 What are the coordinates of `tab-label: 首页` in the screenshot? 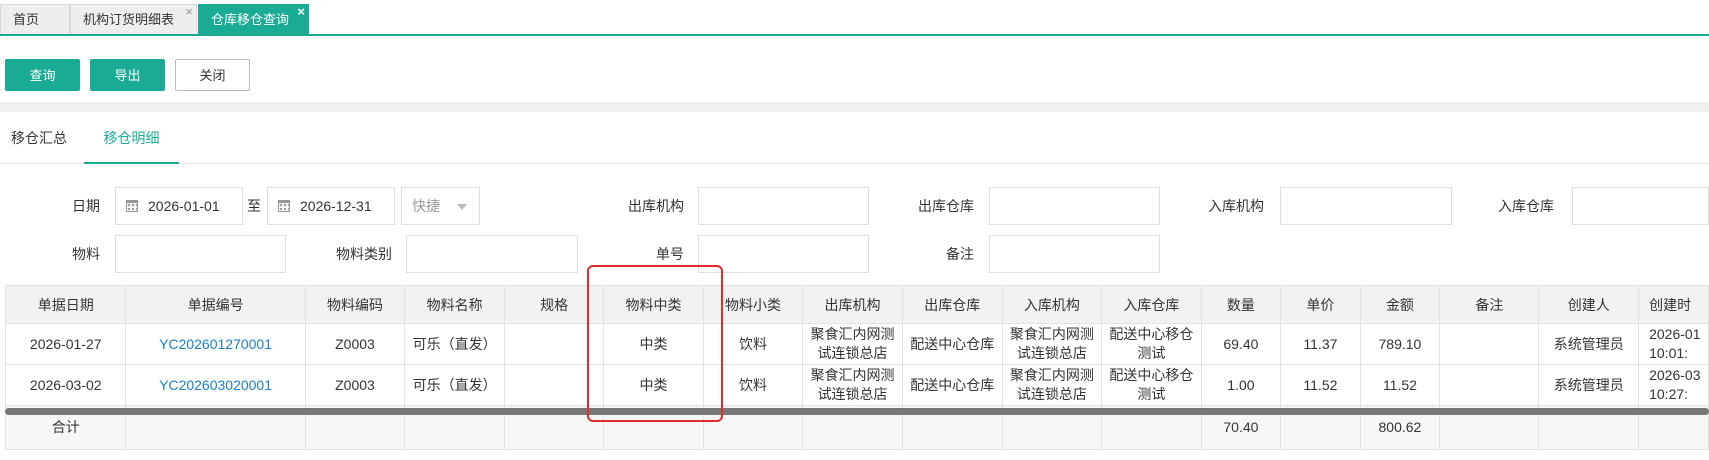 It's located at (26, 19).